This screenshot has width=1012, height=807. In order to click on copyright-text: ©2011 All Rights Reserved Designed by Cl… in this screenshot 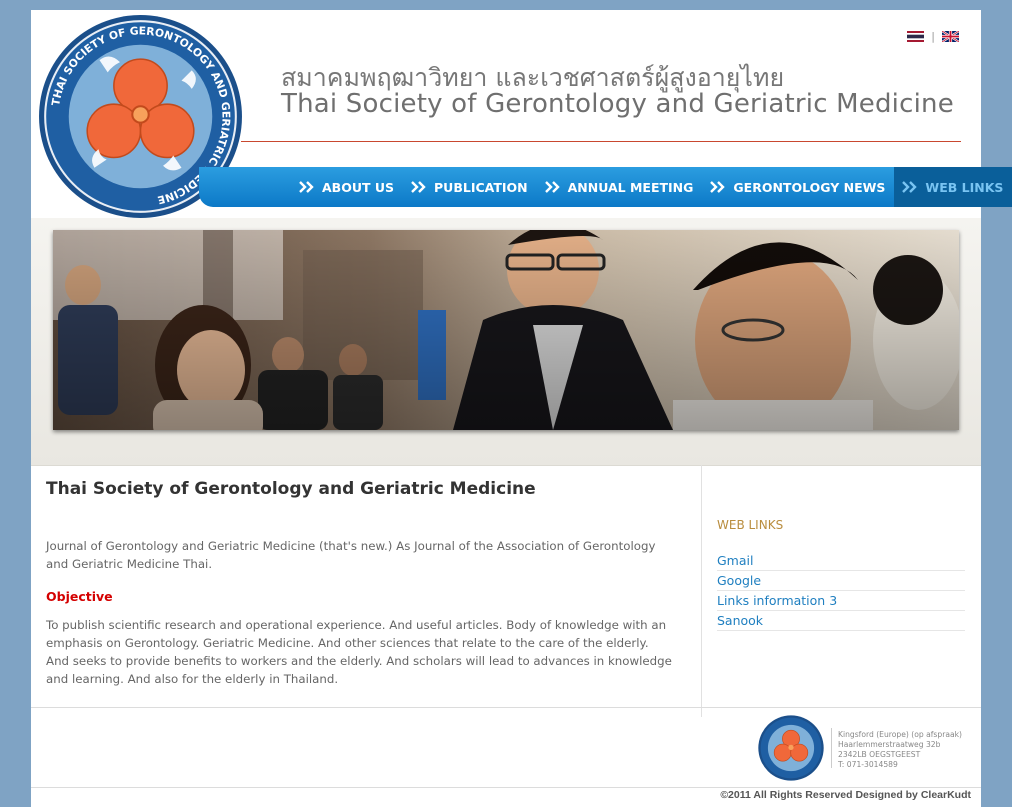, I will do `click(845, 795)`.